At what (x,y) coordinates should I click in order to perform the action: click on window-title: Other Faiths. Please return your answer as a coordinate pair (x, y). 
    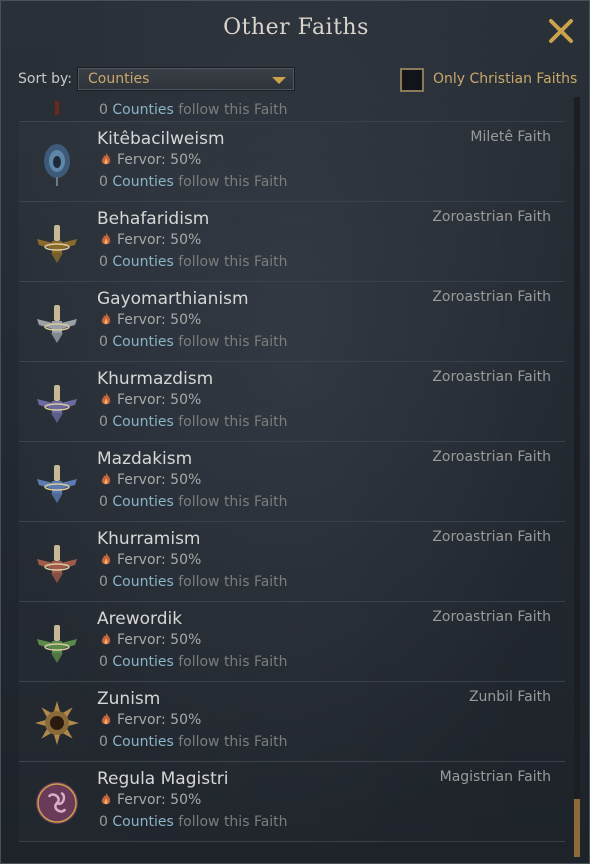
    Looking at the image, I should click on (296, 27).